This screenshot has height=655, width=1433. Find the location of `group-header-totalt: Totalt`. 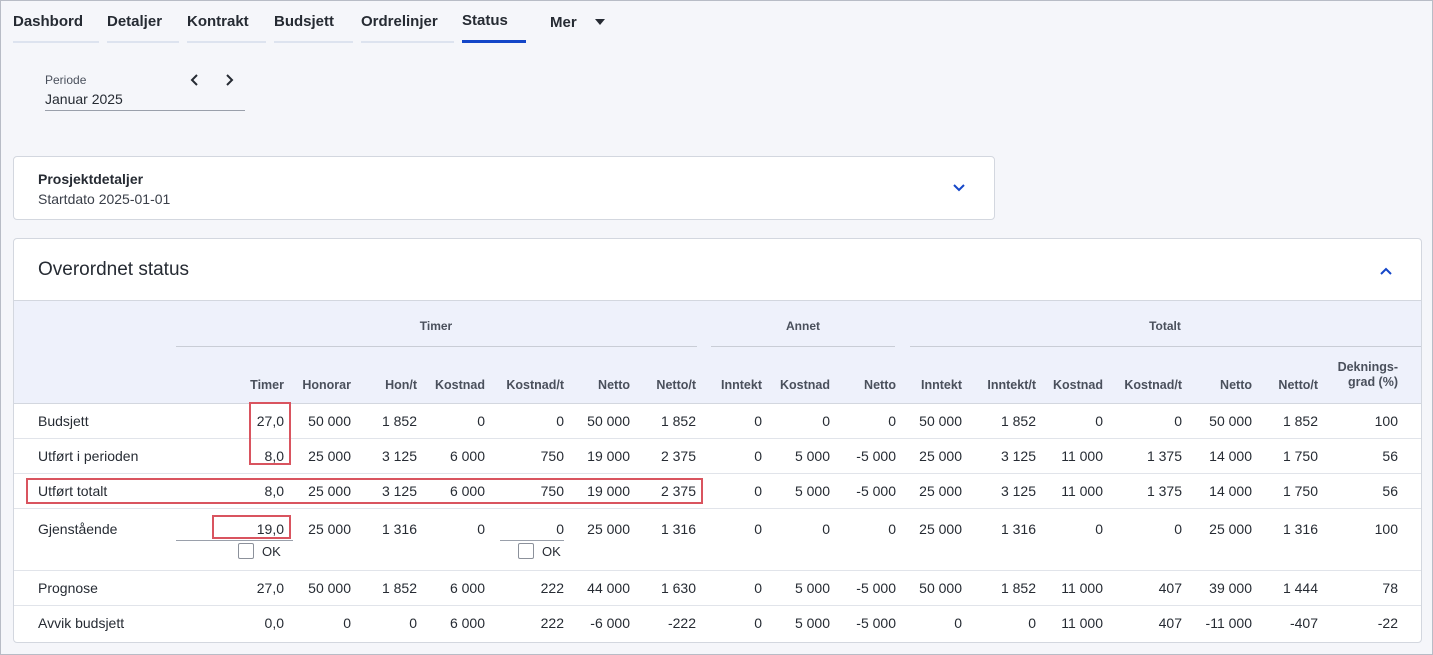

group-header-totalt: Totalt is located at coordinates (1165, 326).